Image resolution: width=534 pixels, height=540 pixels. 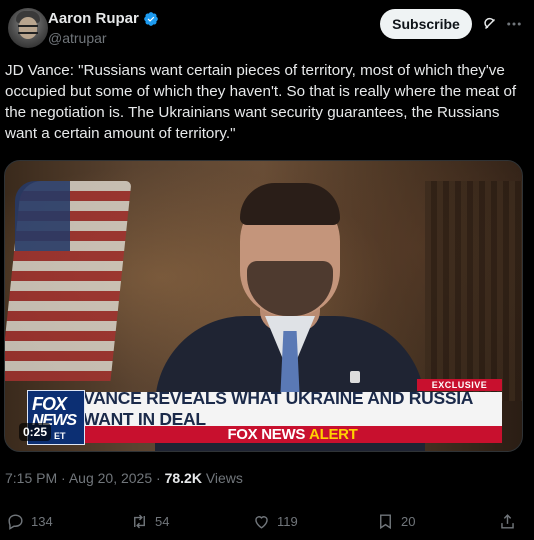 I want to click on author-handle: @atrupar, so click(x=77, y=38).